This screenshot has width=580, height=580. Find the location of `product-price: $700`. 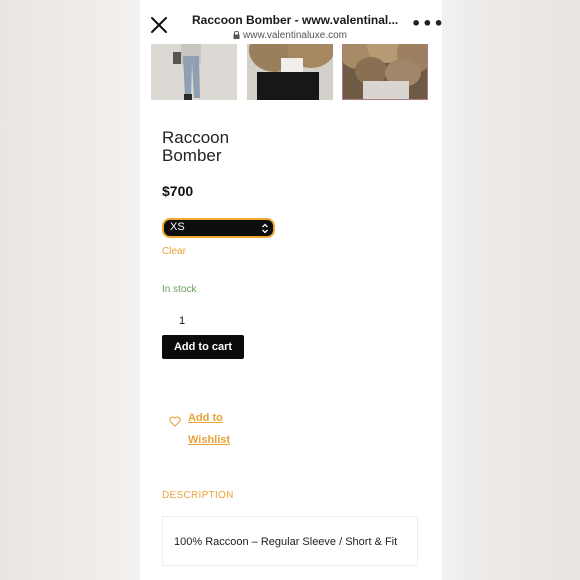

product-price: $700 is located at coordinates (178, 191).